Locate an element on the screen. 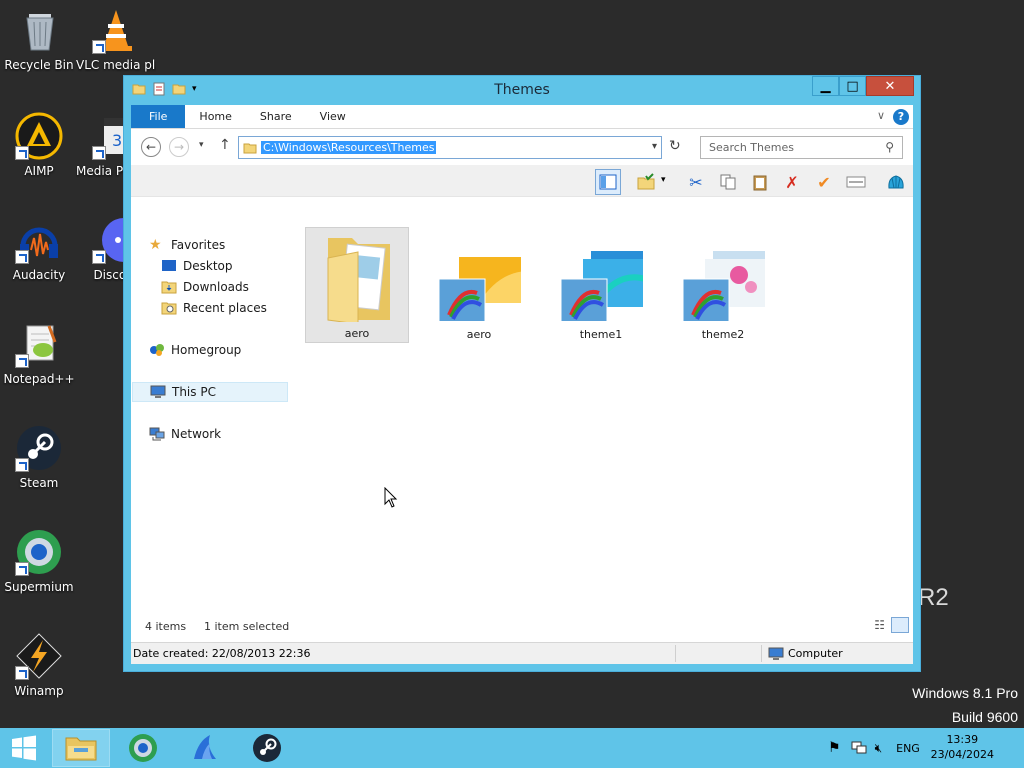 This screenshot has width=1024, height=768. expand-ribbon-icon: ∨ is located at coordinates (881, 115).